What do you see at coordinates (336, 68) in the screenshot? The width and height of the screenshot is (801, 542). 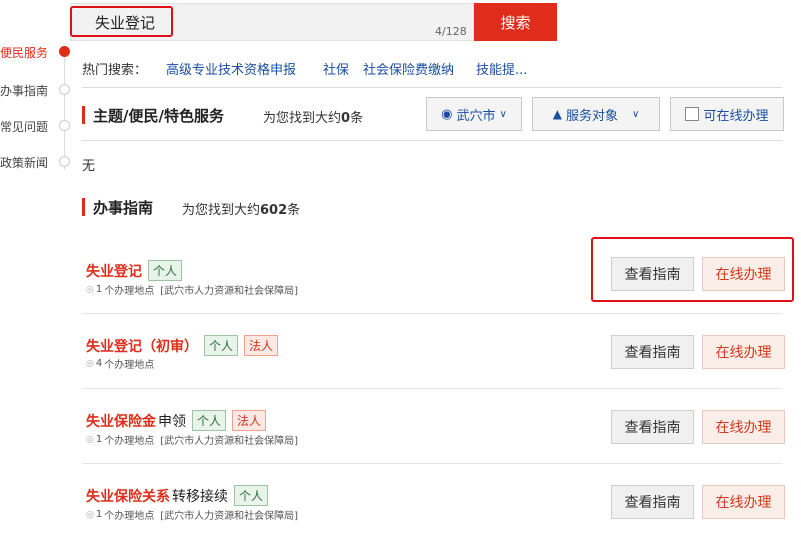 I see `hot-link-social-security: 社保` at bounding box center [336, 68].